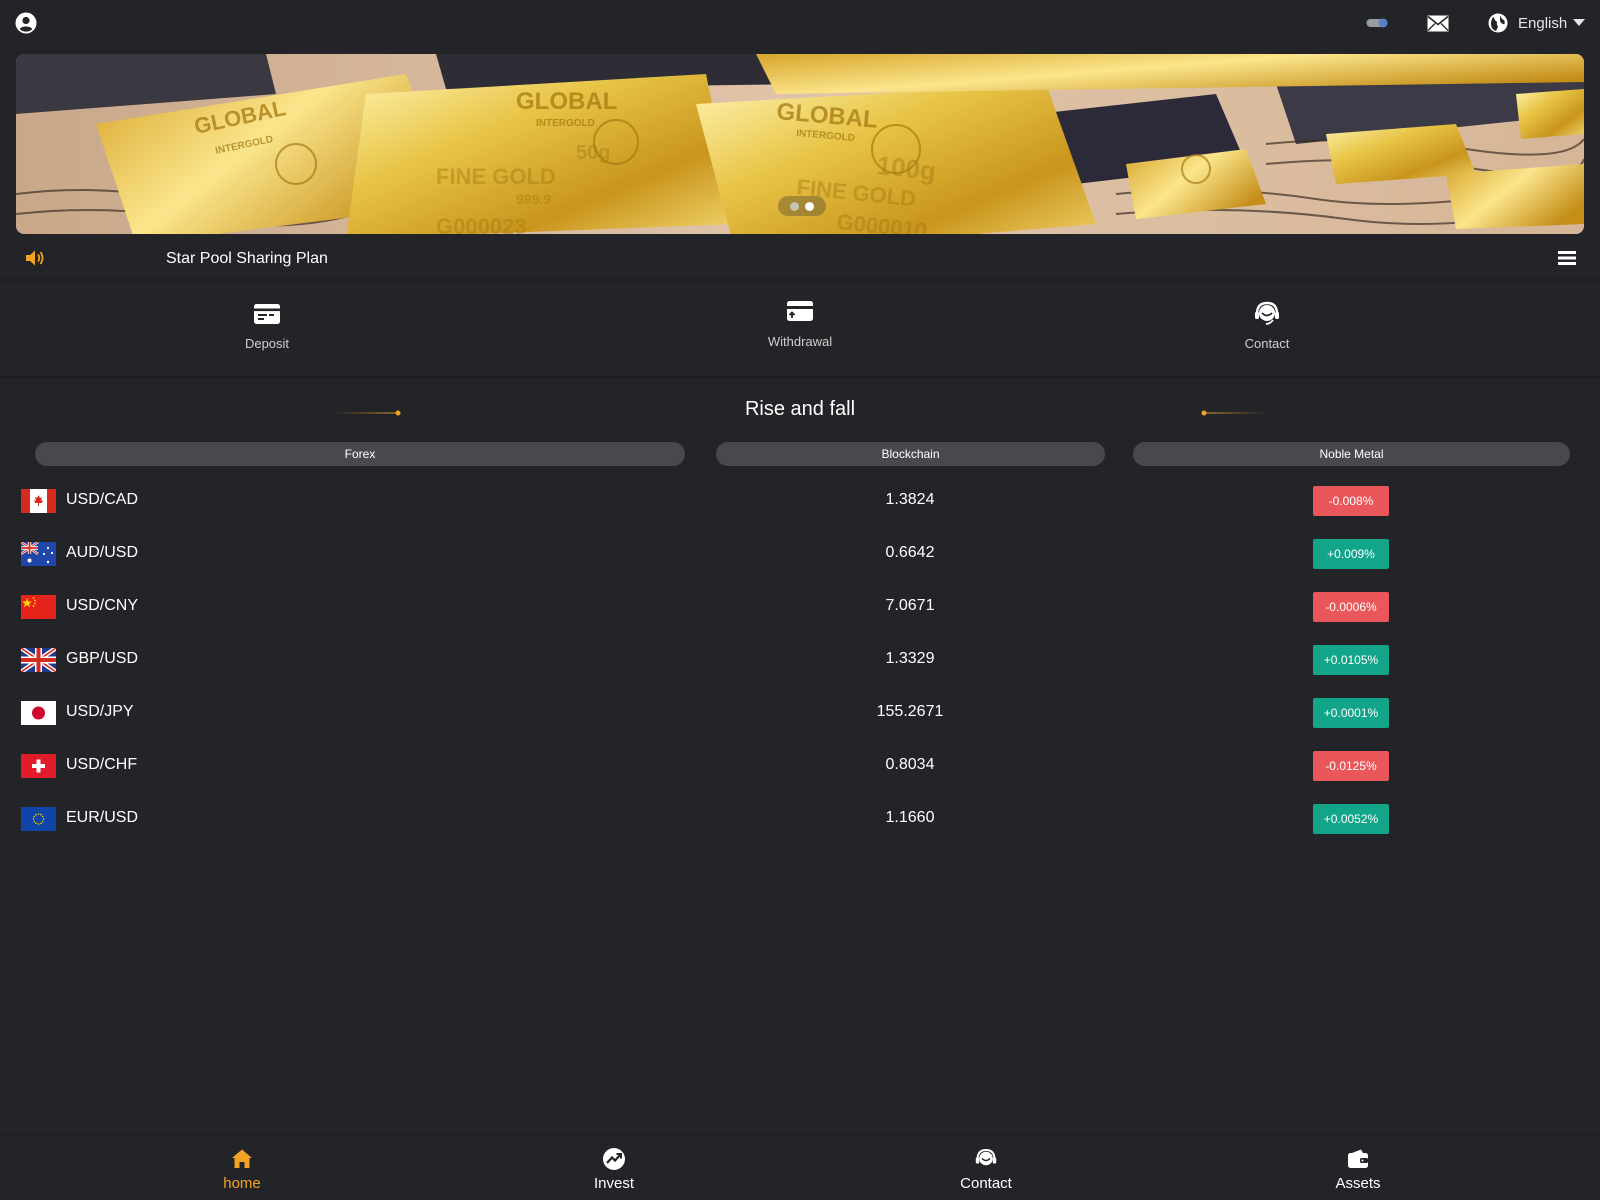 The image size is (1600, 1200). What do you see at coordinates (38, 819) in the screenshot?
I see `eu-flag-icon` at bounding box center [38, 819].